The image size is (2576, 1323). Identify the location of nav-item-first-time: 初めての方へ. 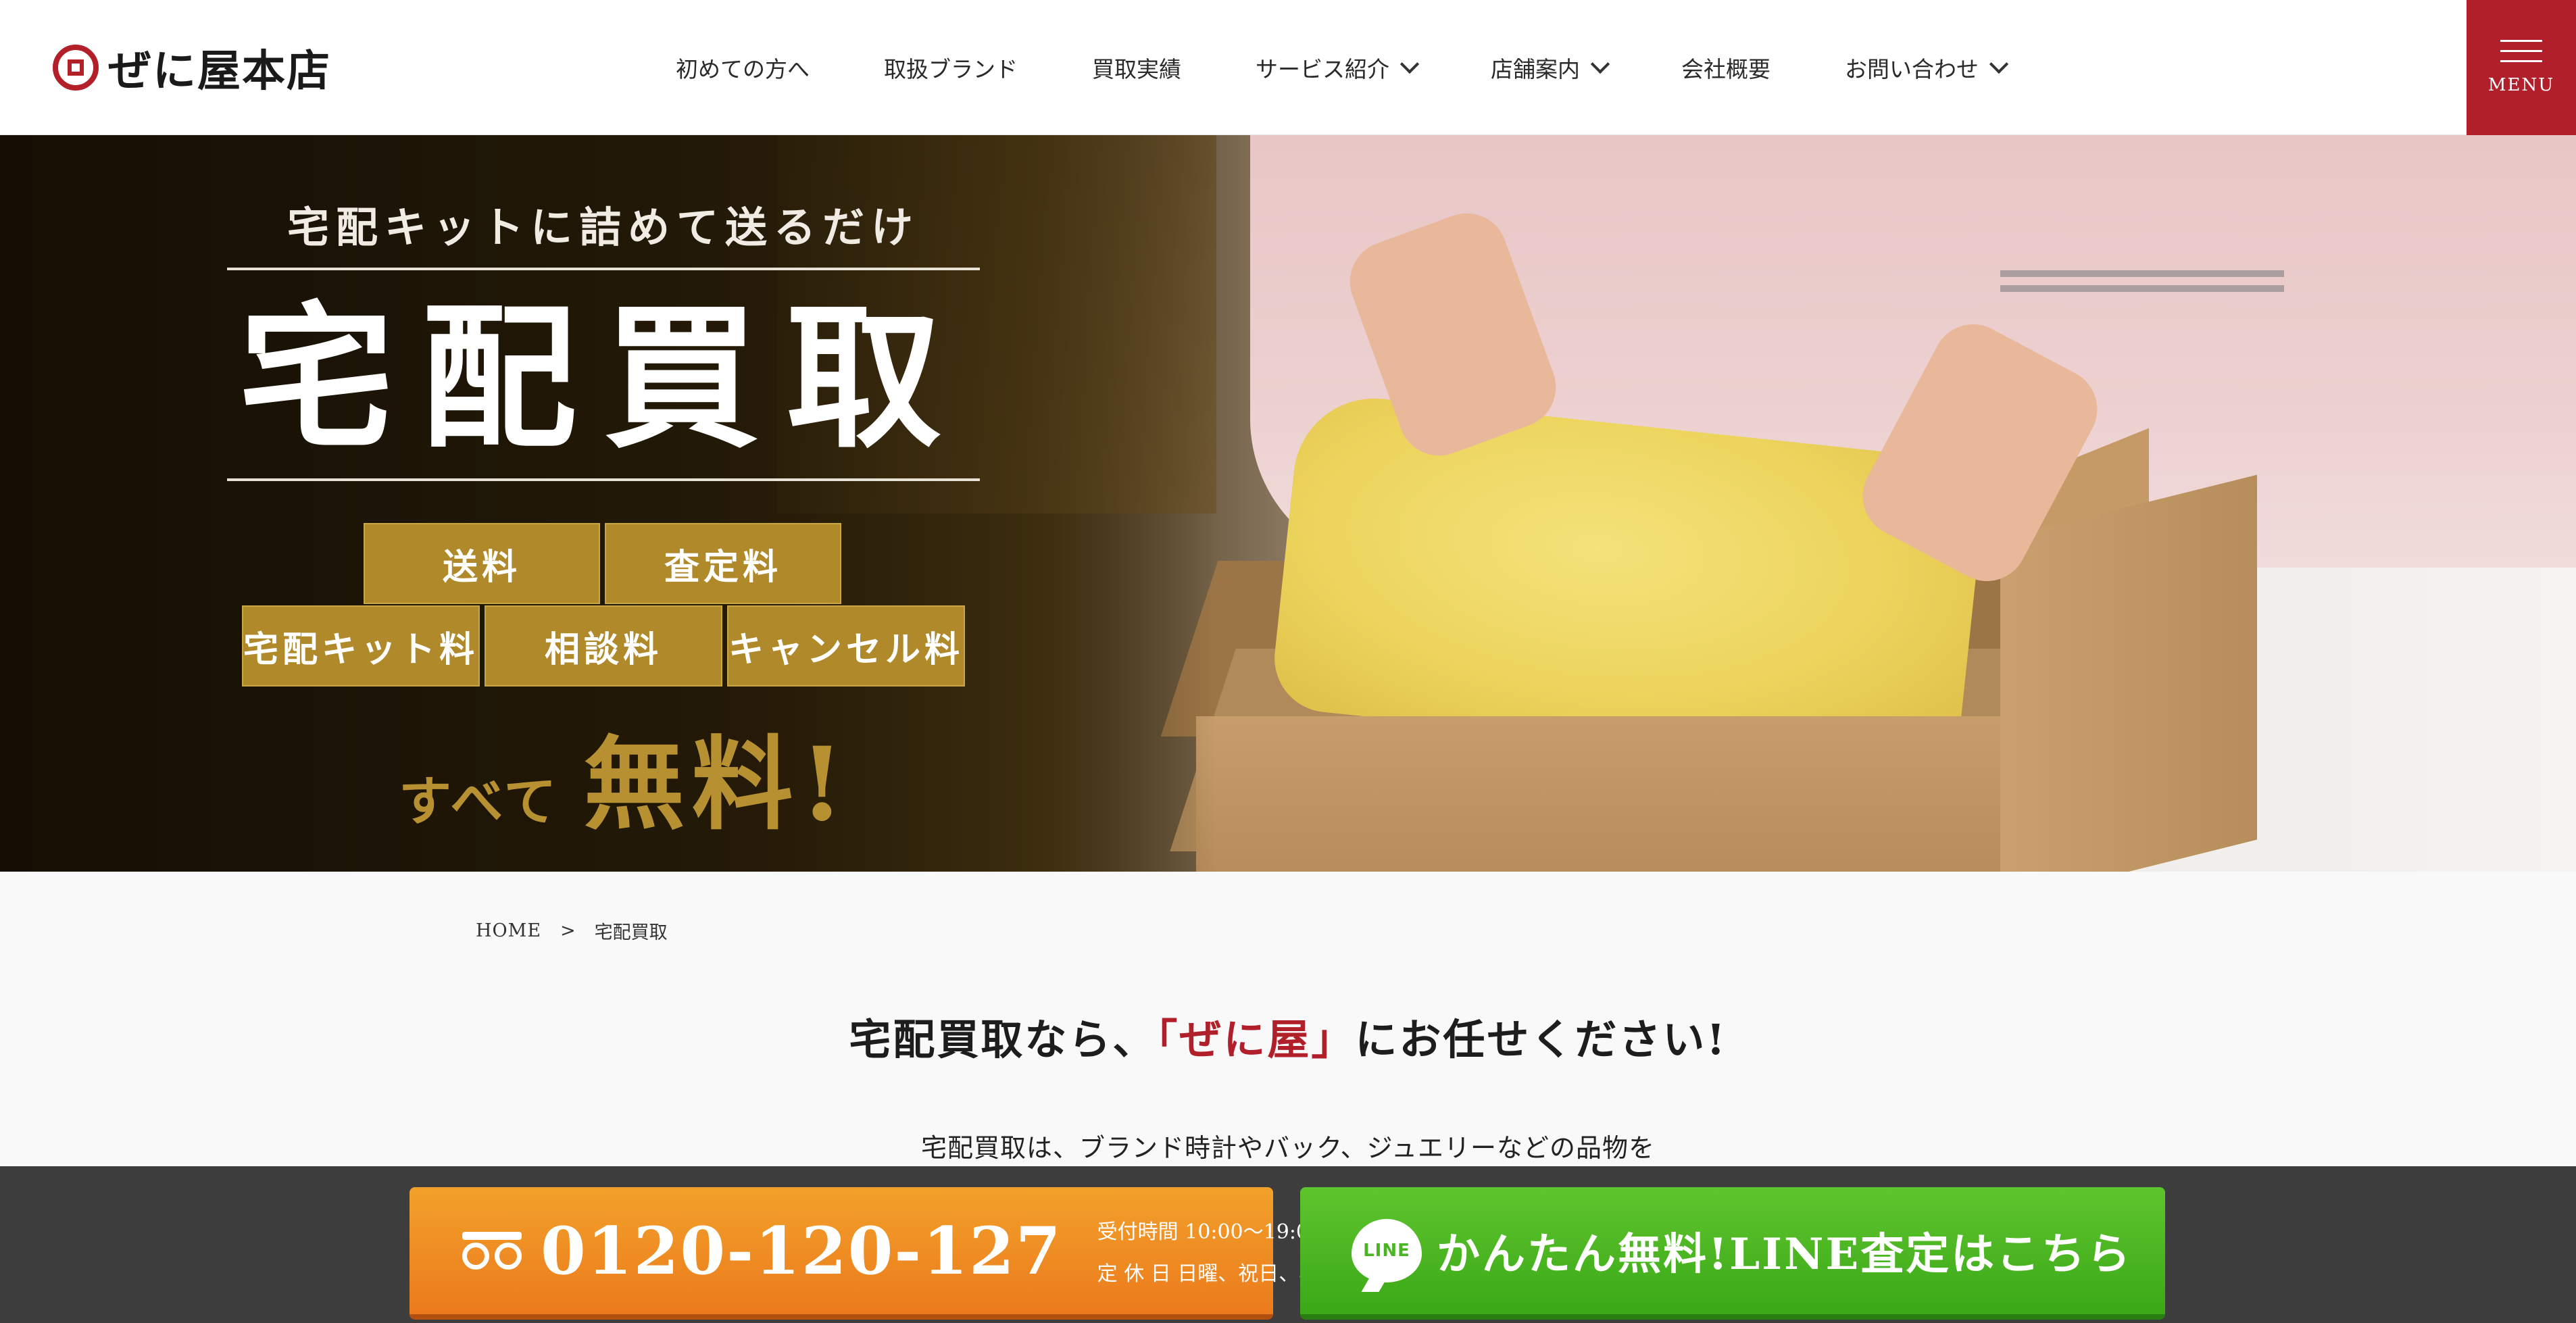
(743, 67).